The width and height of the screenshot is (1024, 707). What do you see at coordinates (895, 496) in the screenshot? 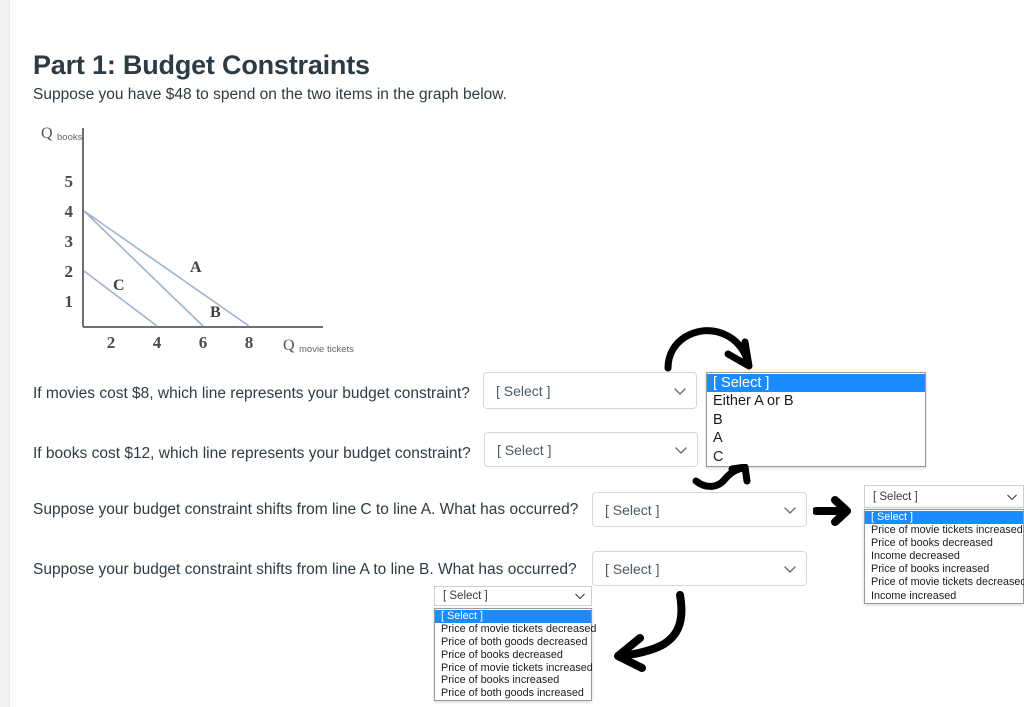
I see `select-shift-c-to-a-native-value: [ Select ]` at bounding box center [895, 496].